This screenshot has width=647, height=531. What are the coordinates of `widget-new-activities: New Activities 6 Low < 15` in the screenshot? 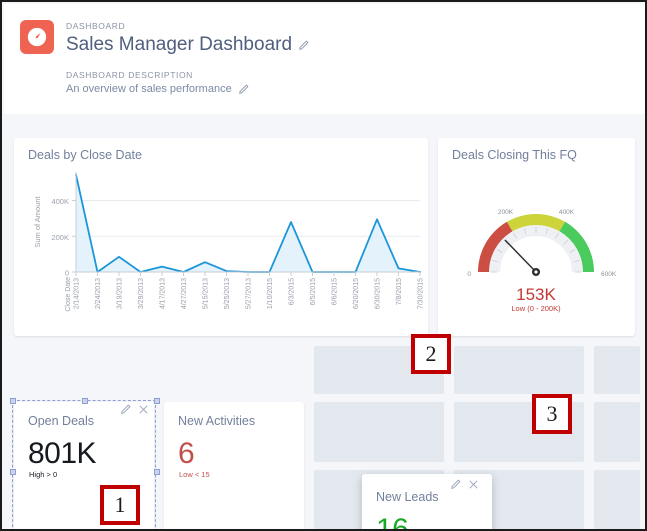 It's located at (234, 465).